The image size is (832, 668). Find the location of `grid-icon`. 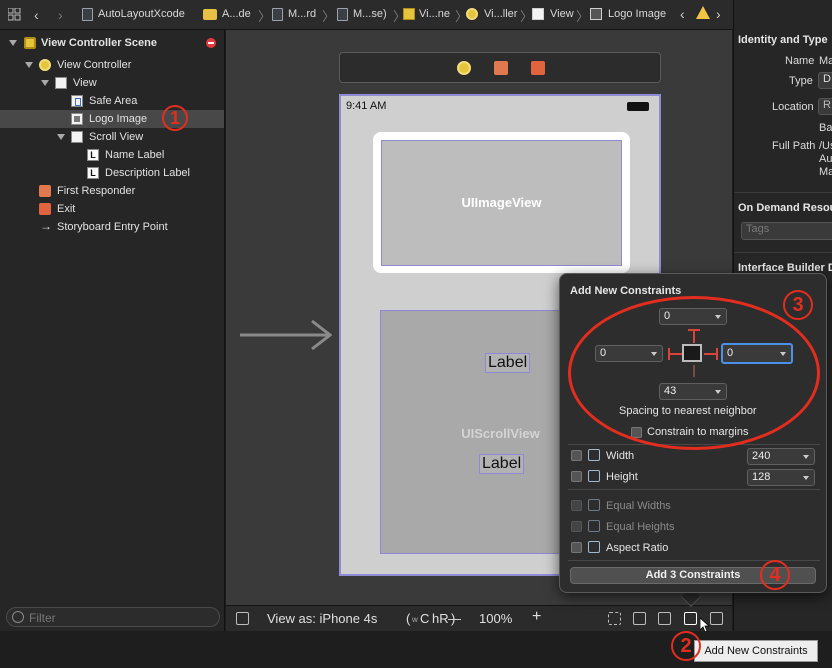

grid-icon is located at coordinates (14, 14).